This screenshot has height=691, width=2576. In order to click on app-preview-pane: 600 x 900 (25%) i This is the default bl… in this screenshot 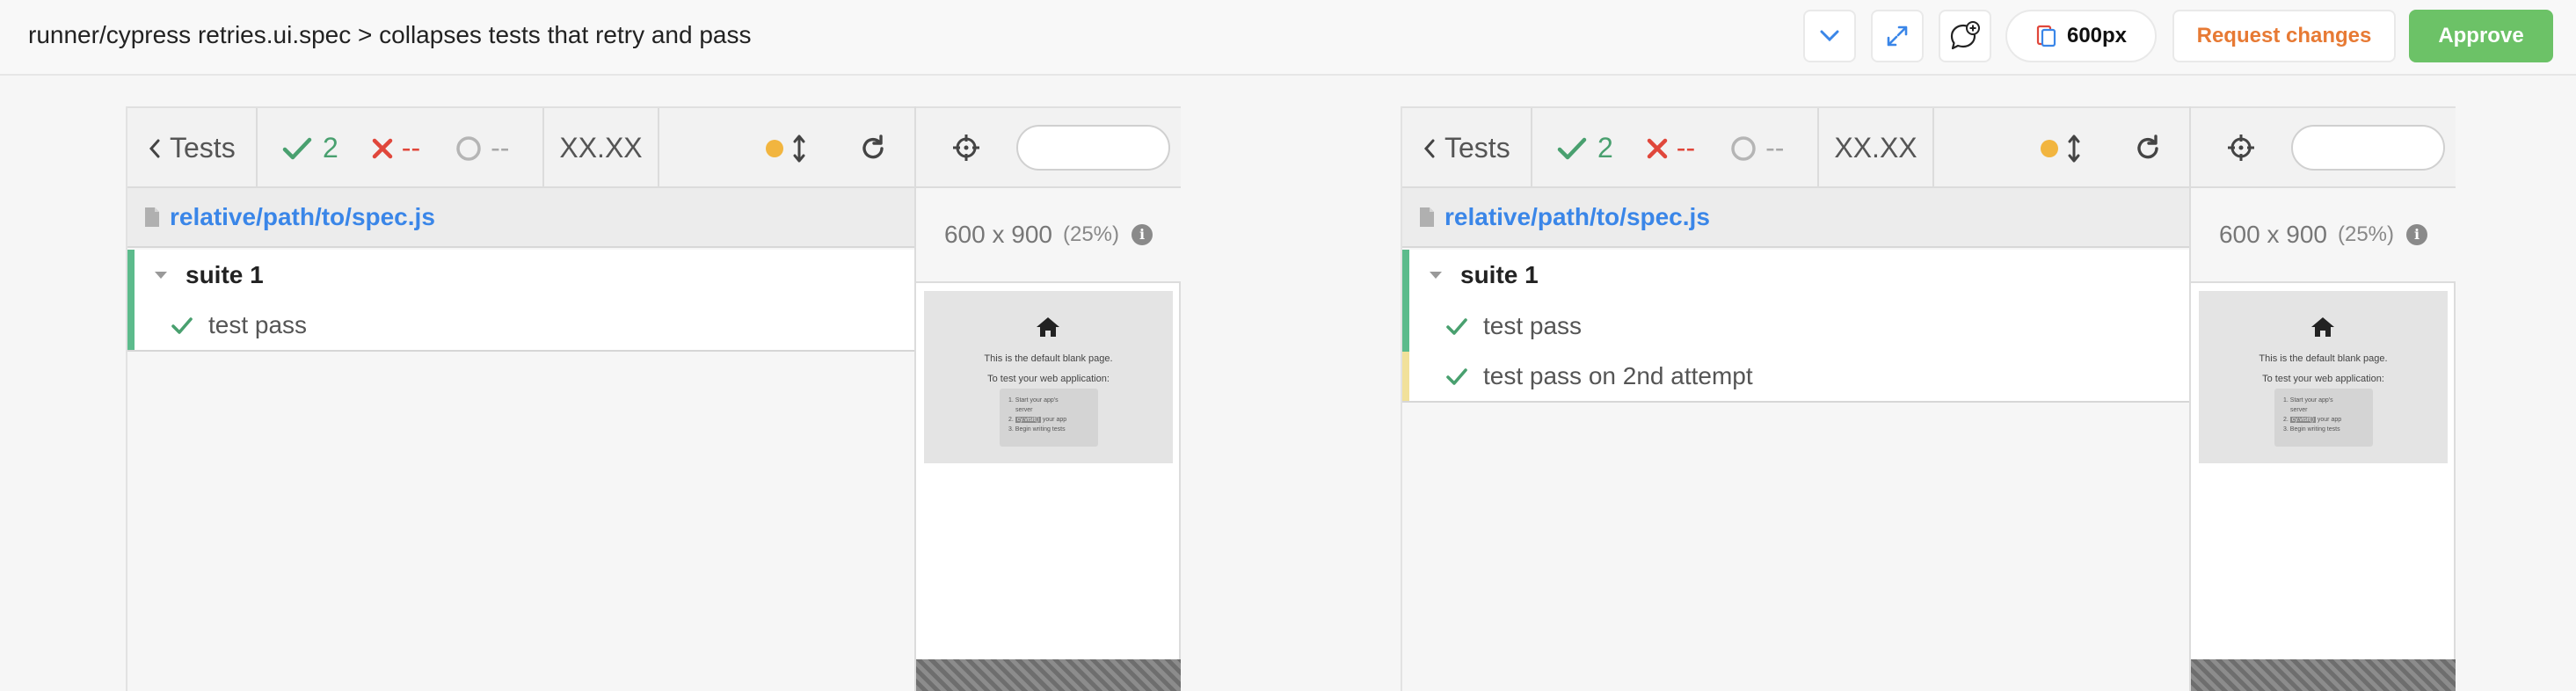, I will do `click(1047, 398)`.